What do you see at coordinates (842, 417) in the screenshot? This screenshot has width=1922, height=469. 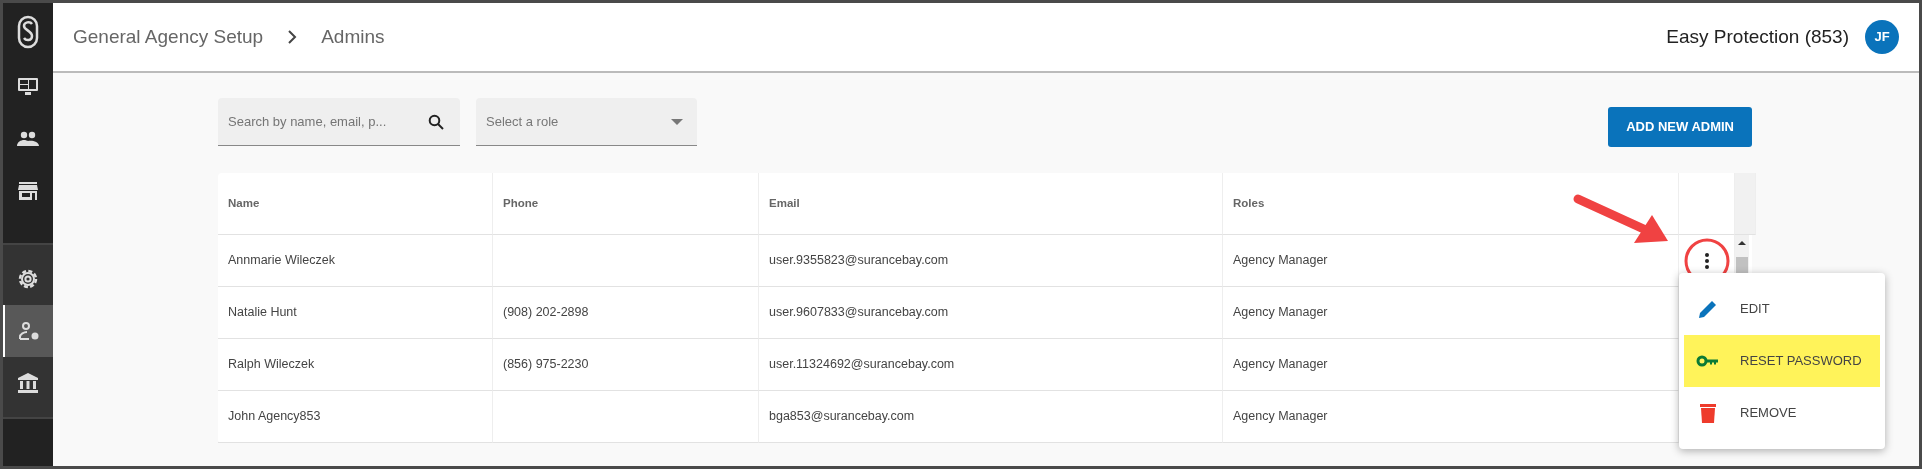 I see `table-cell-text: bga853@surancebay.com` at bounding box center [842, 417].